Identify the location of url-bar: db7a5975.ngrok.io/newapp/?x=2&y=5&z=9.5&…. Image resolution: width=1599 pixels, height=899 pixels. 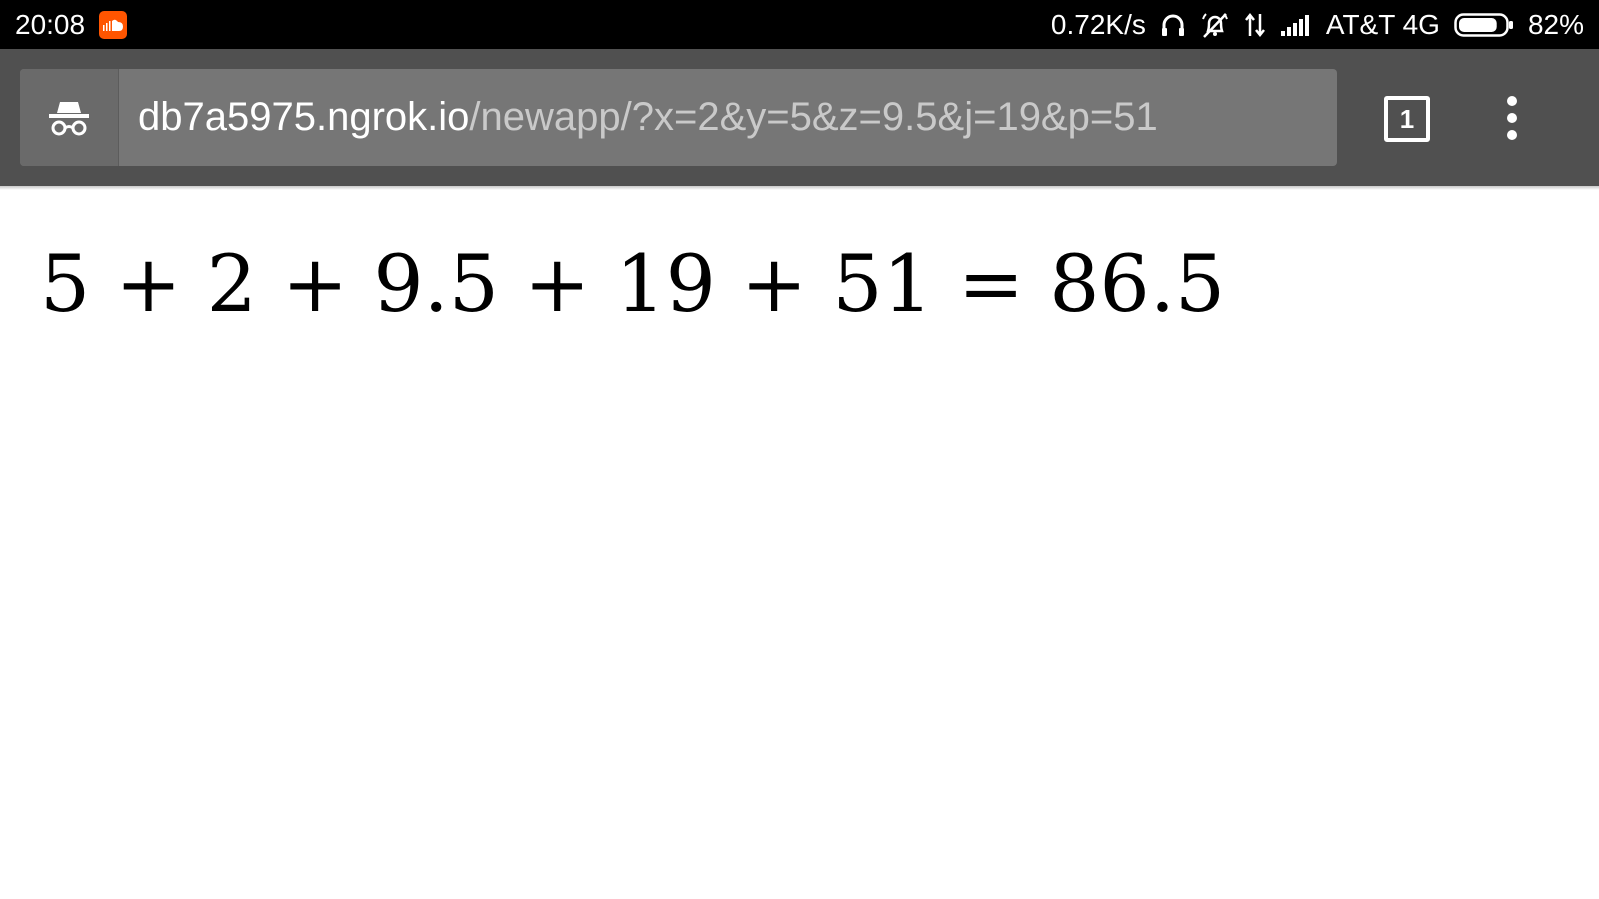
(678, 117).